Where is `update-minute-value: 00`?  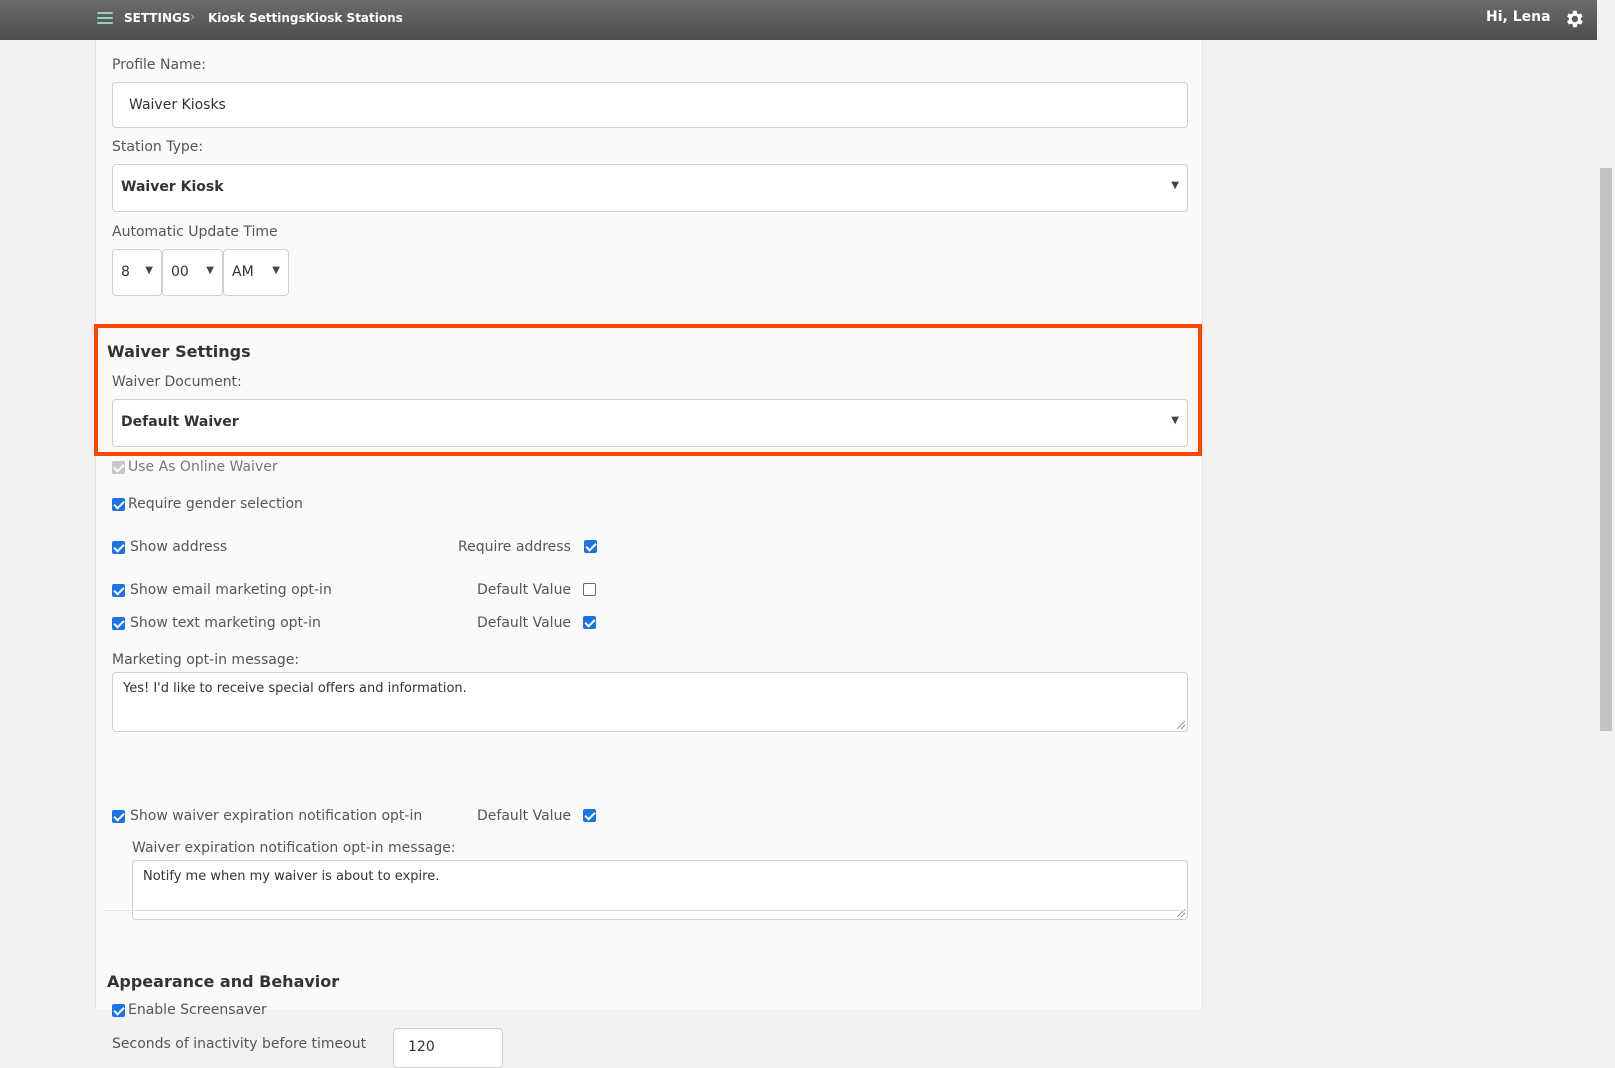
update-minute-value: 00 is located at coordinates (180, 272).